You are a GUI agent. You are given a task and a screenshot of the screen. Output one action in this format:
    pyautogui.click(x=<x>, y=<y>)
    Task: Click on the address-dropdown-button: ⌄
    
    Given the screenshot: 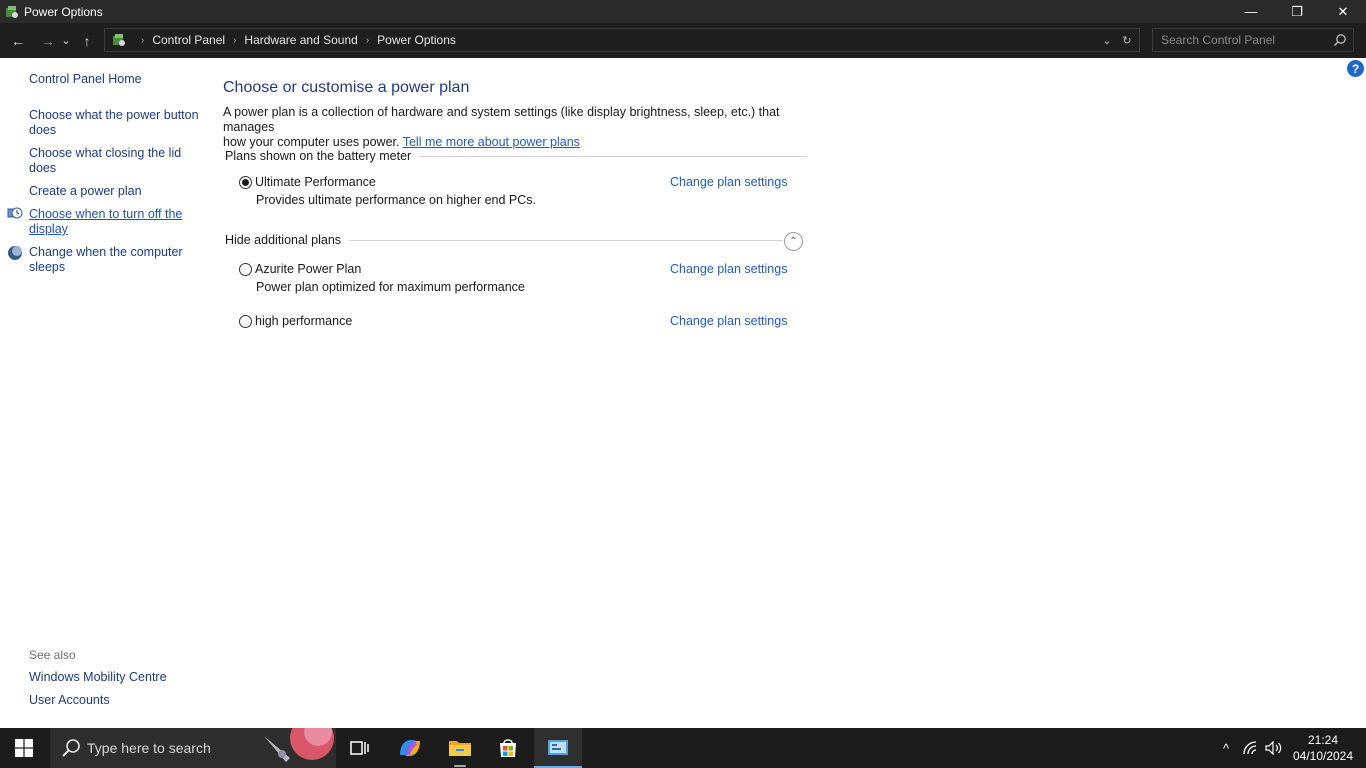 What is the action you would take?
    pyautogui.click(x=1107, y=40)
    